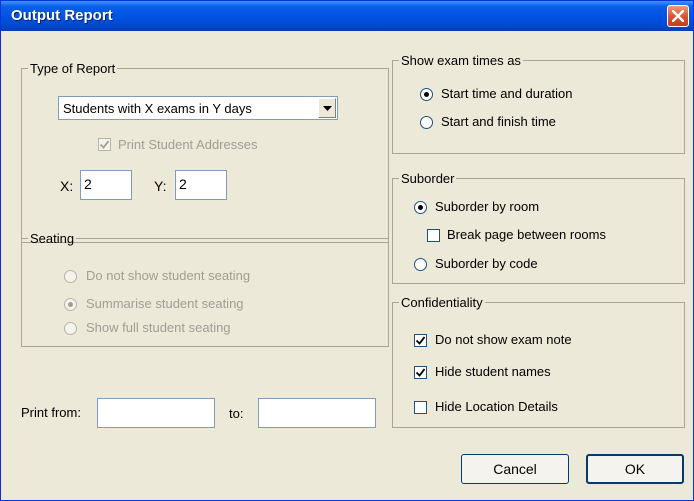 Image resolution: width=694 pixels, height=501 pixels. I want to click on x-label: X:, so click(67, 186).